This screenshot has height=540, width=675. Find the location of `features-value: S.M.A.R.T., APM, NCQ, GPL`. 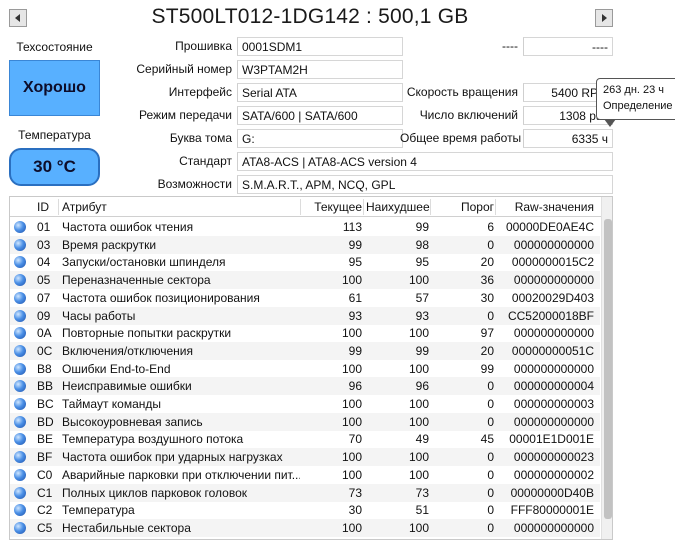

features-value: S.M.A.R.T., APM, NCQ, GPL is located at coordinates (425, 184).